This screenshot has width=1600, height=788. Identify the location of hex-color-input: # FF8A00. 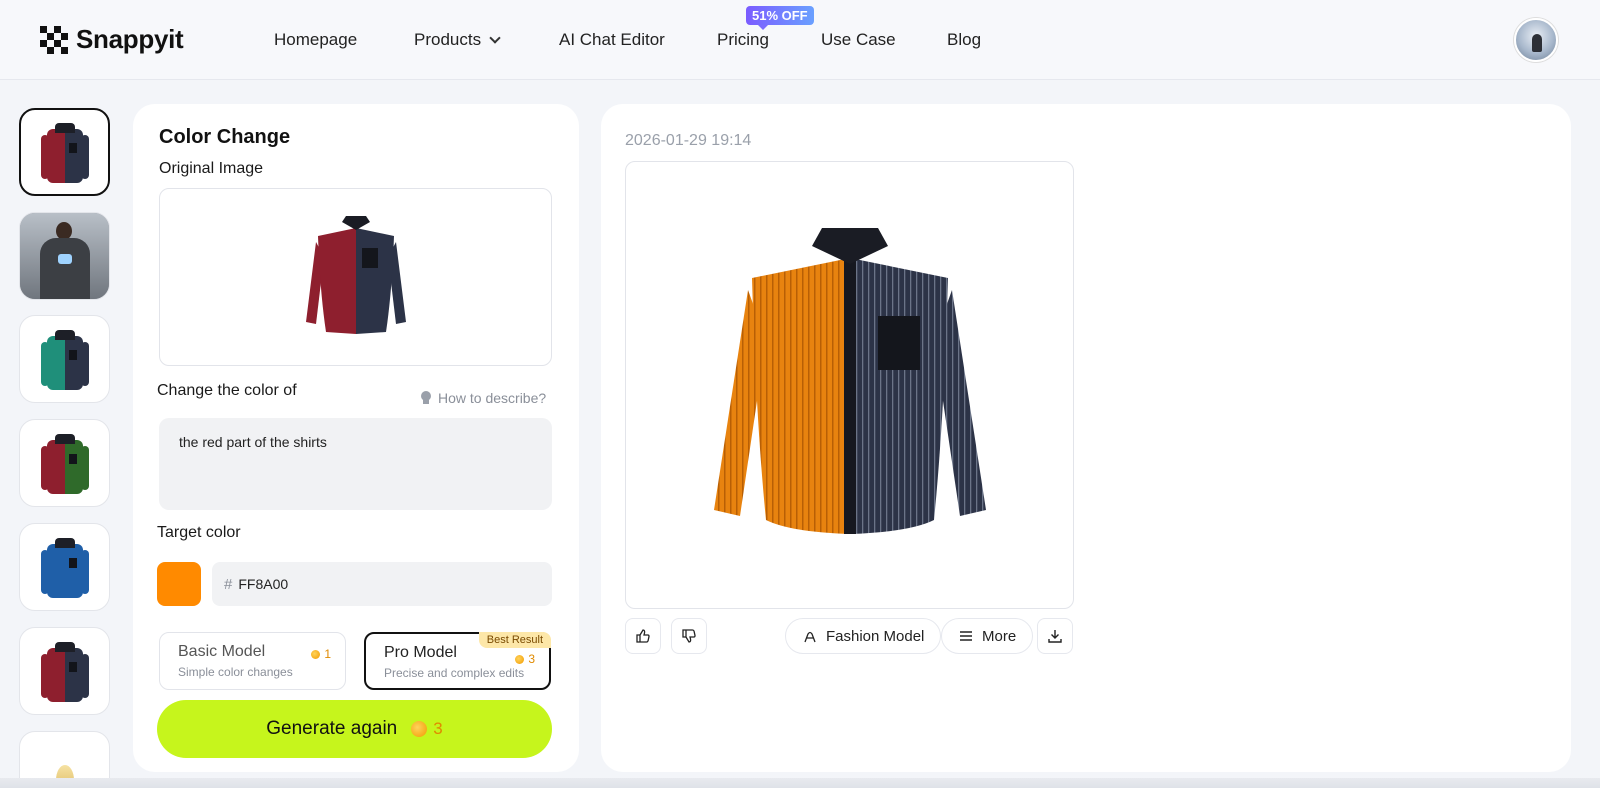
(382, 584).